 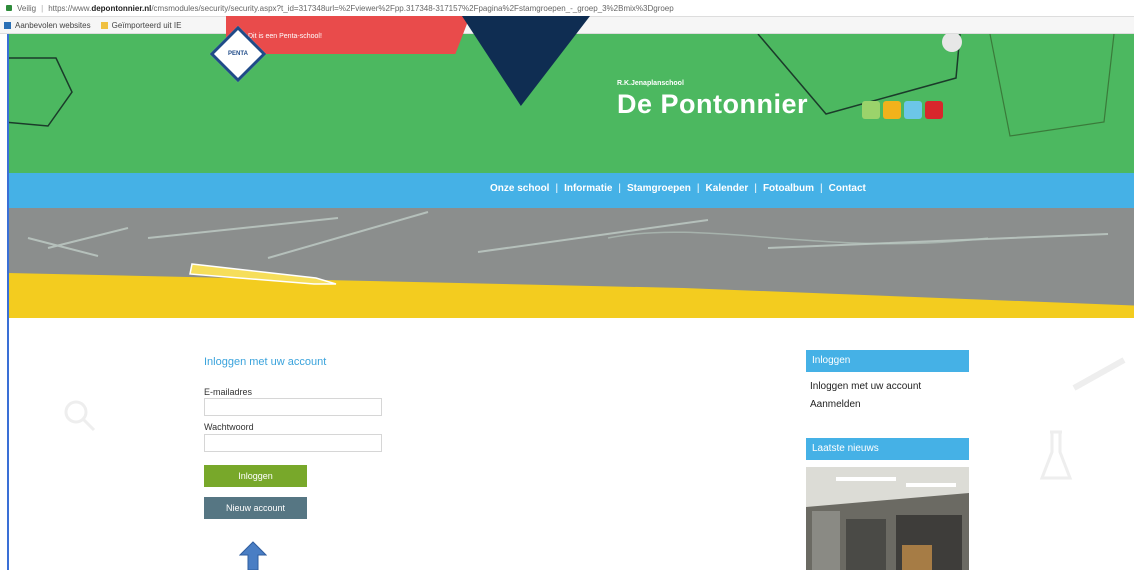 I want to click on flask-decoration-icon, so click(x=1056, y=455).